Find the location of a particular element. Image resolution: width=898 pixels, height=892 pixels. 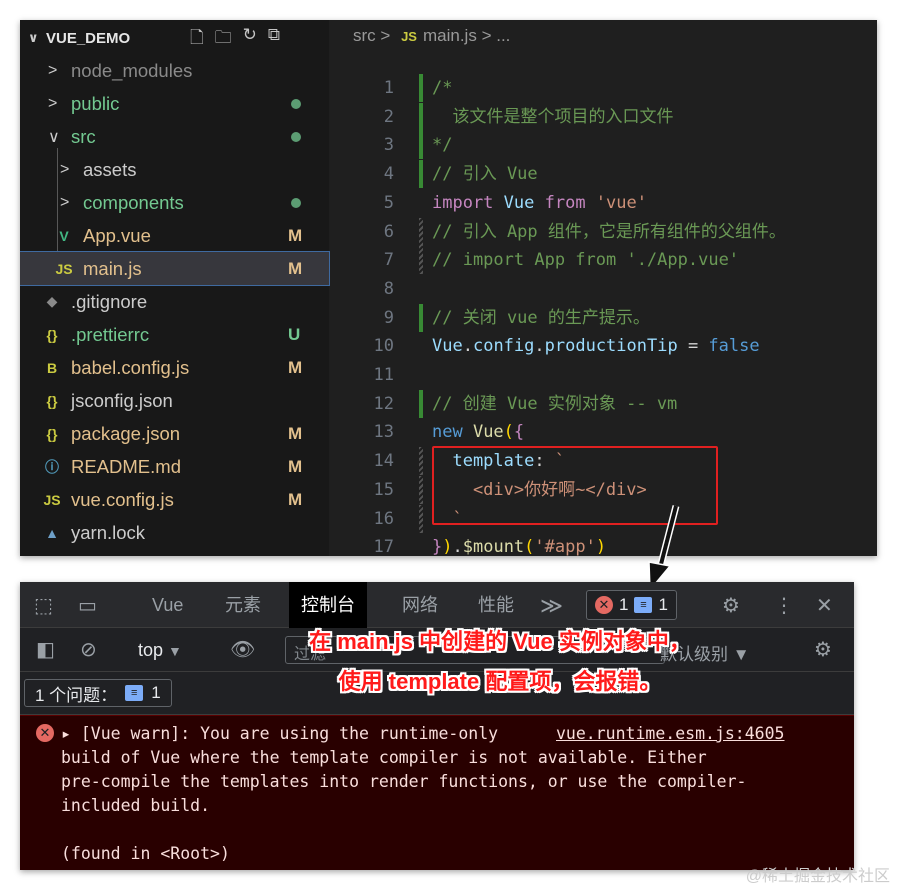

error-count: 1 is located at coordinates (624, 604).